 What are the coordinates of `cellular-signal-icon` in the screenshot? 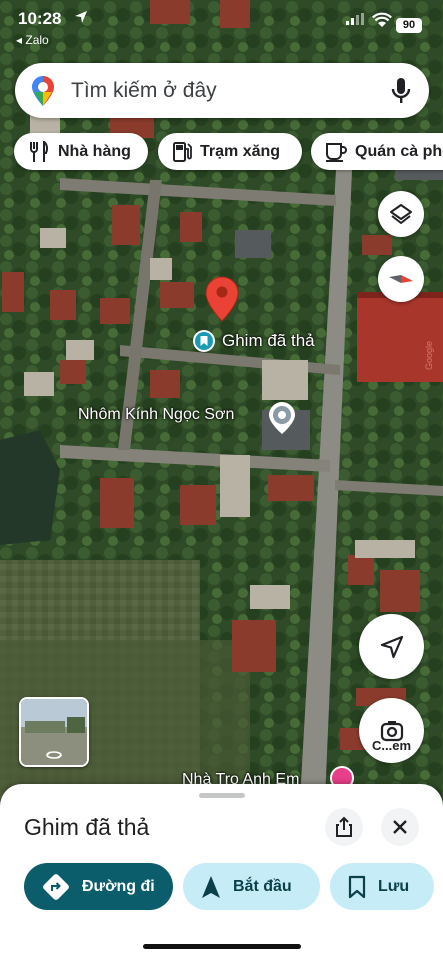 It's located at (355, 19).